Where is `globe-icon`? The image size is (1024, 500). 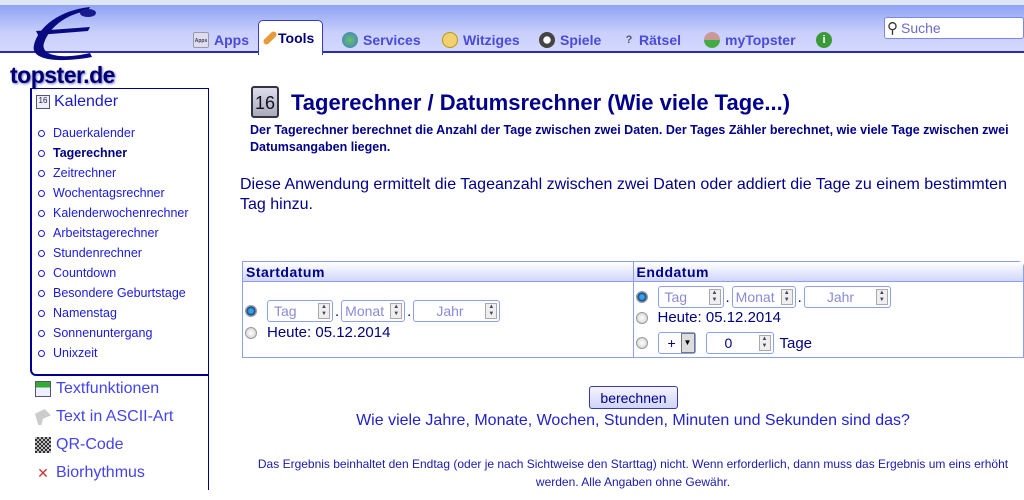 globe-icon is located at coordinates (350, 40).